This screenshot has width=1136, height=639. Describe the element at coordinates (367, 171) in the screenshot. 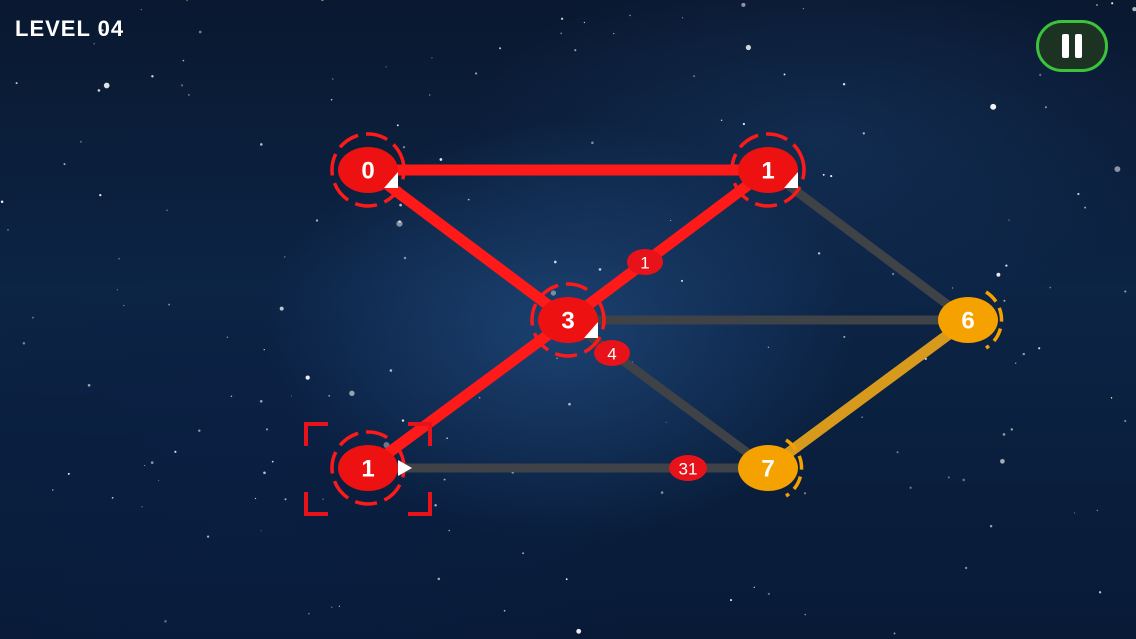

I see `node-value-label: 0` at that location.